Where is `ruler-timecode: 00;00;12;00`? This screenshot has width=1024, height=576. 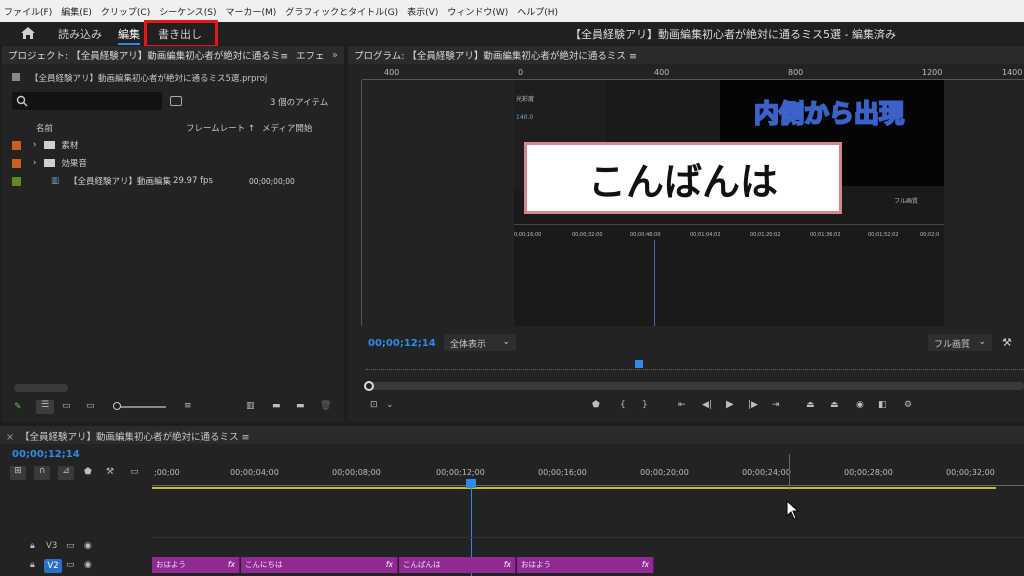 ruler-timecode: 00;00;12;00 is located at coordinates (460, 472).